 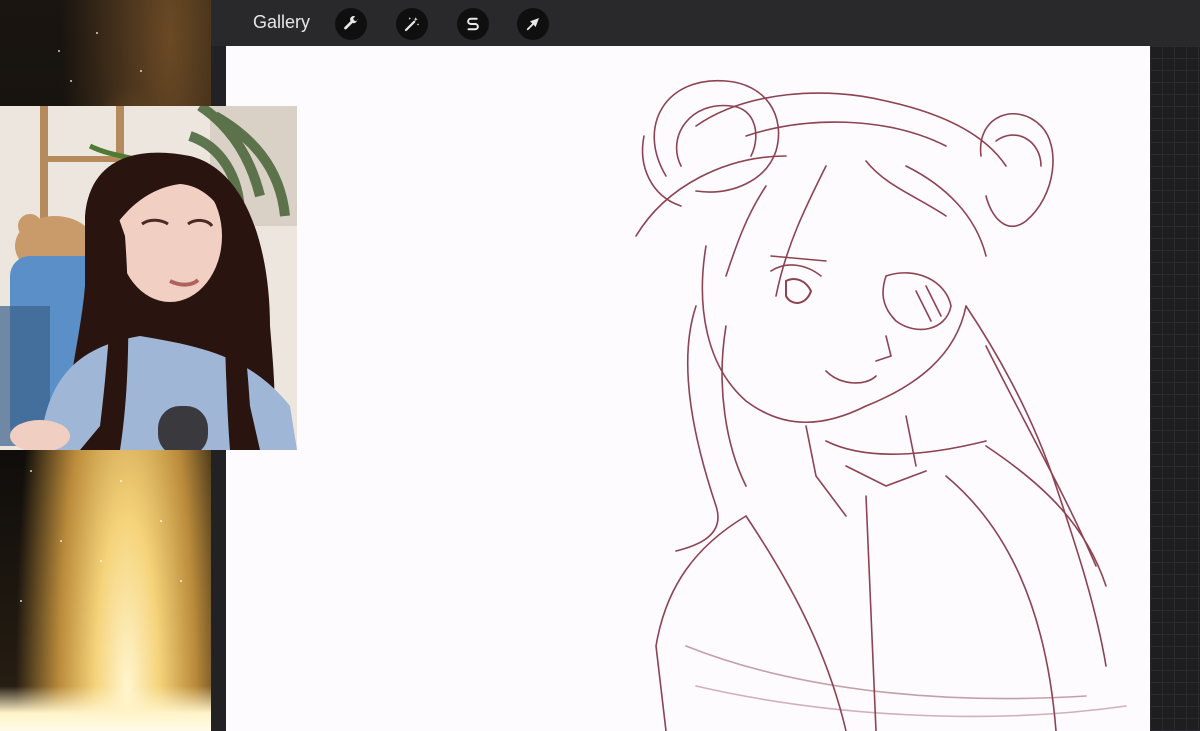 What do you see at coordinates (281, 22) in the screenshot?
I see `gallery-button: Gallery` at bounding box center [281, 22].